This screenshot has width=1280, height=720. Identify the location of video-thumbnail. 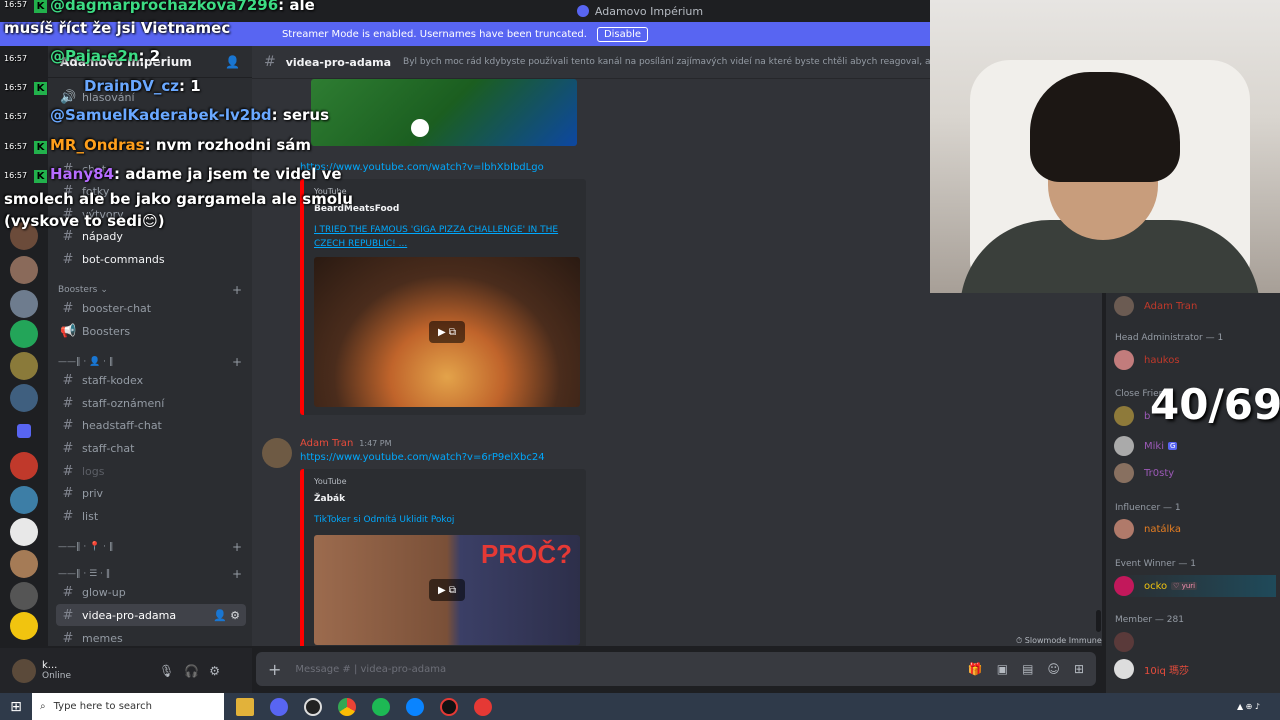
(444, 112).